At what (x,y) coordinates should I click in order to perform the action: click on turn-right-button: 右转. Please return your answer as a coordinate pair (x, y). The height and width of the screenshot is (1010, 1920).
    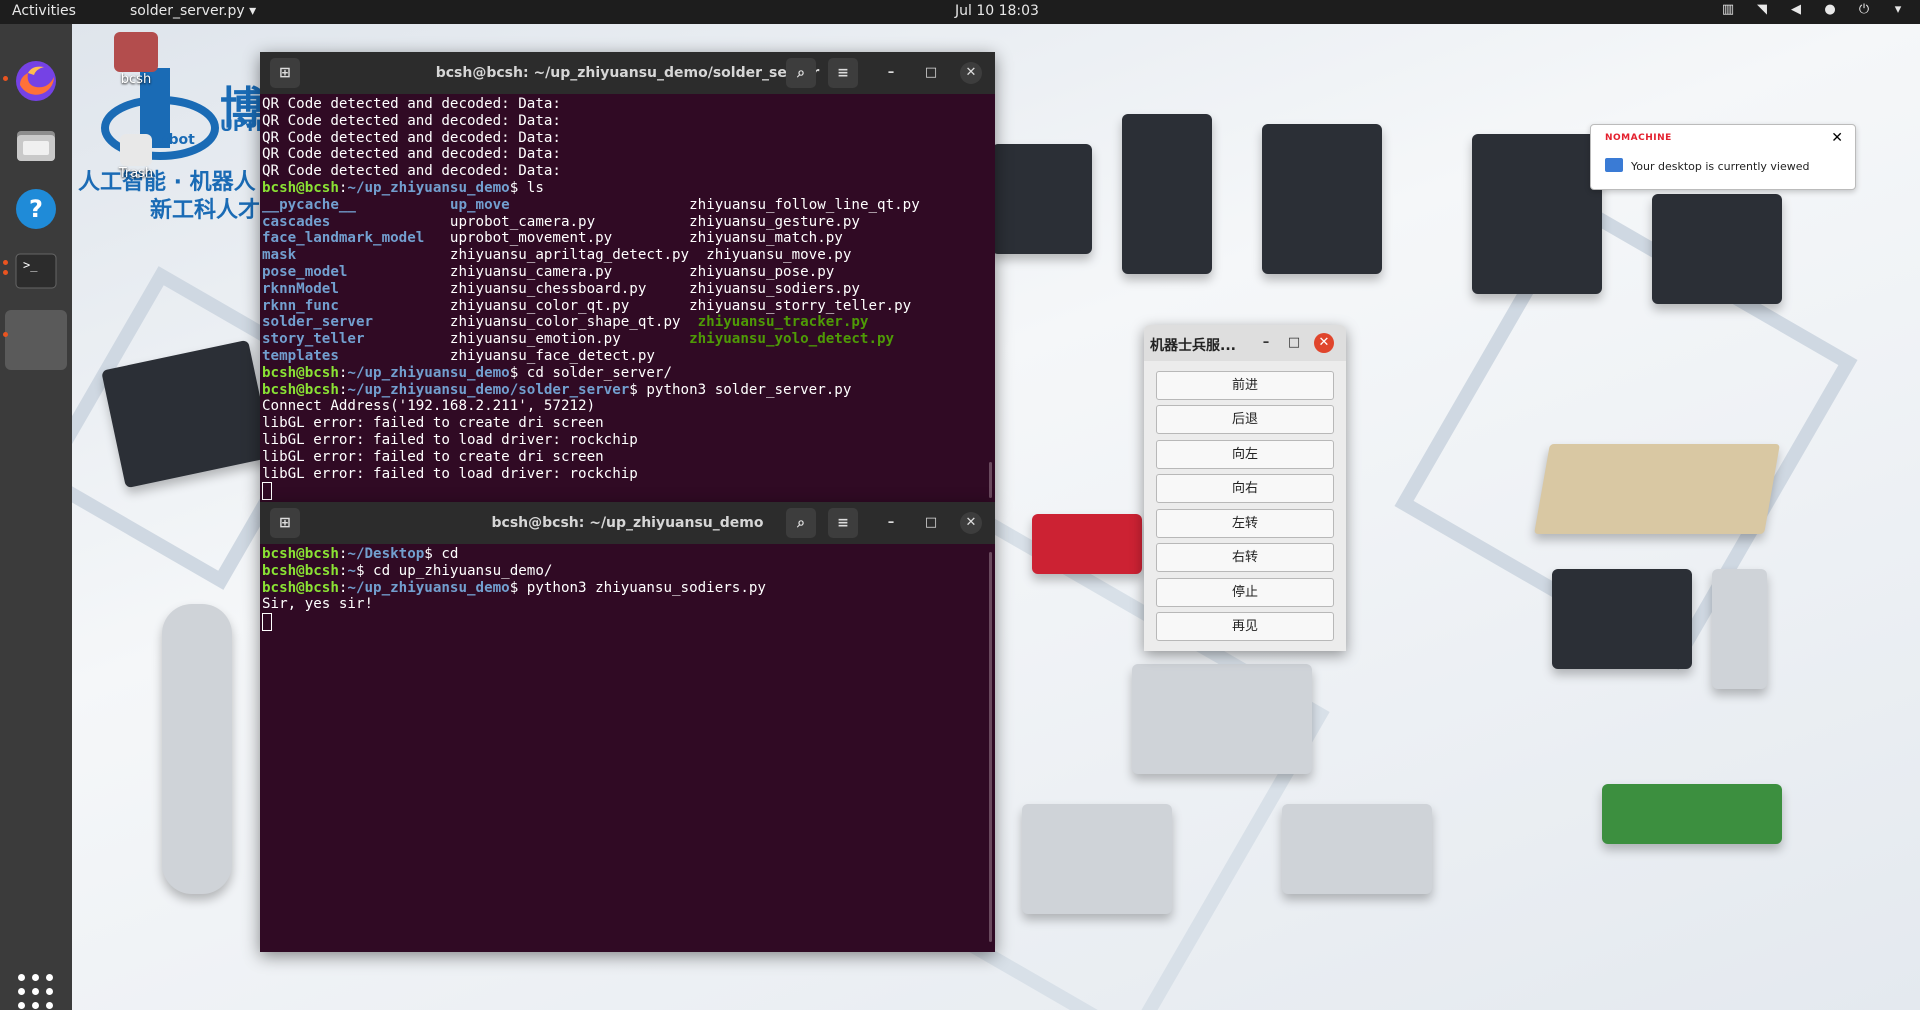
    Looking at the image, I should click on (1245, 557).